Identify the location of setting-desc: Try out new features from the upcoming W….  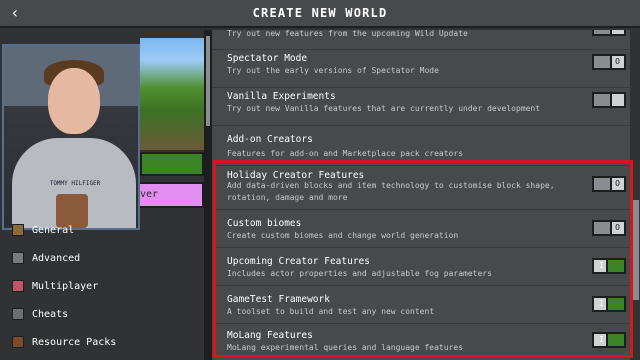
(347, 34).